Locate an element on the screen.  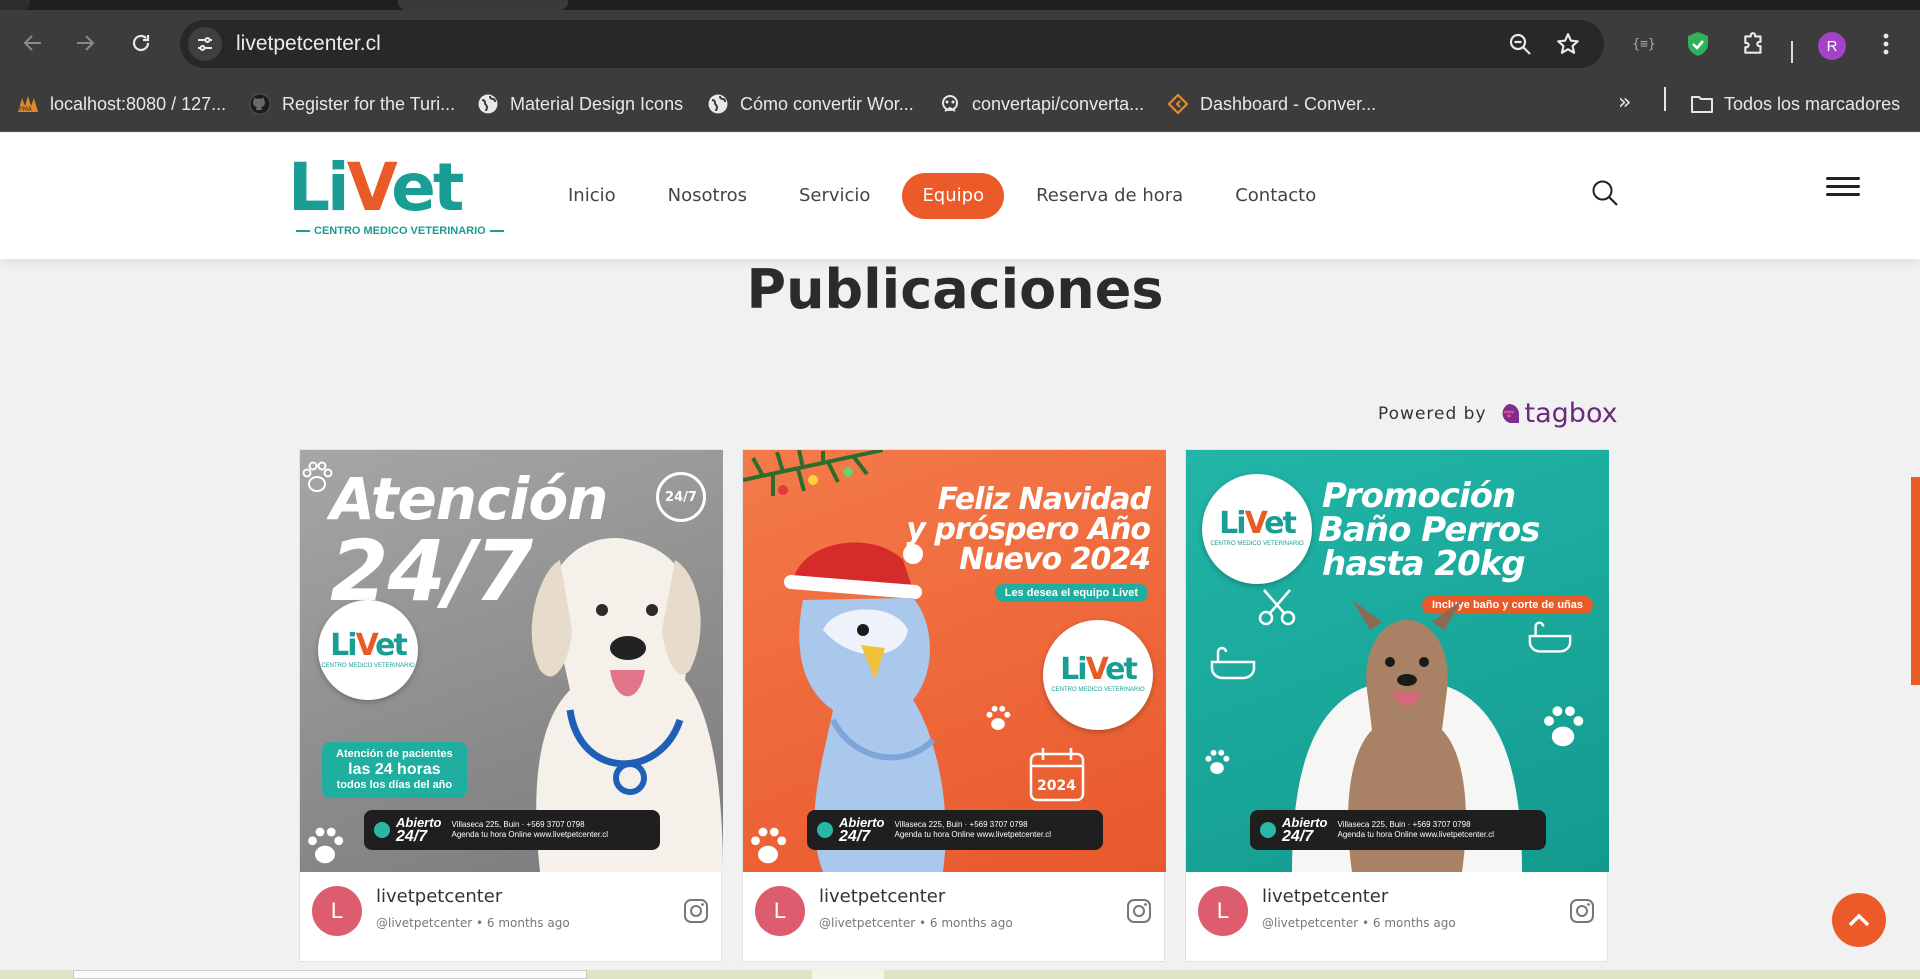
scroll-to-top-button is located at coordinates (1859, 920).